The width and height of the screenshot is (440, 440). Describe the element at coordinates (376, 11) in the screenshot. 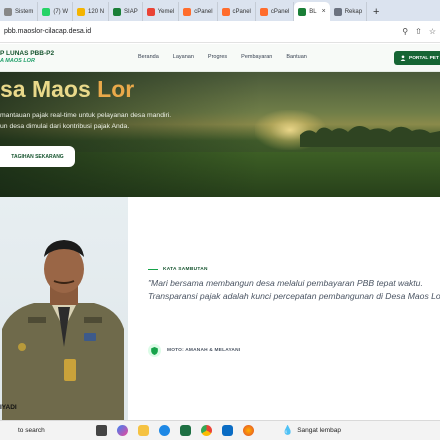

I see `new-tab-button: +` at that location.